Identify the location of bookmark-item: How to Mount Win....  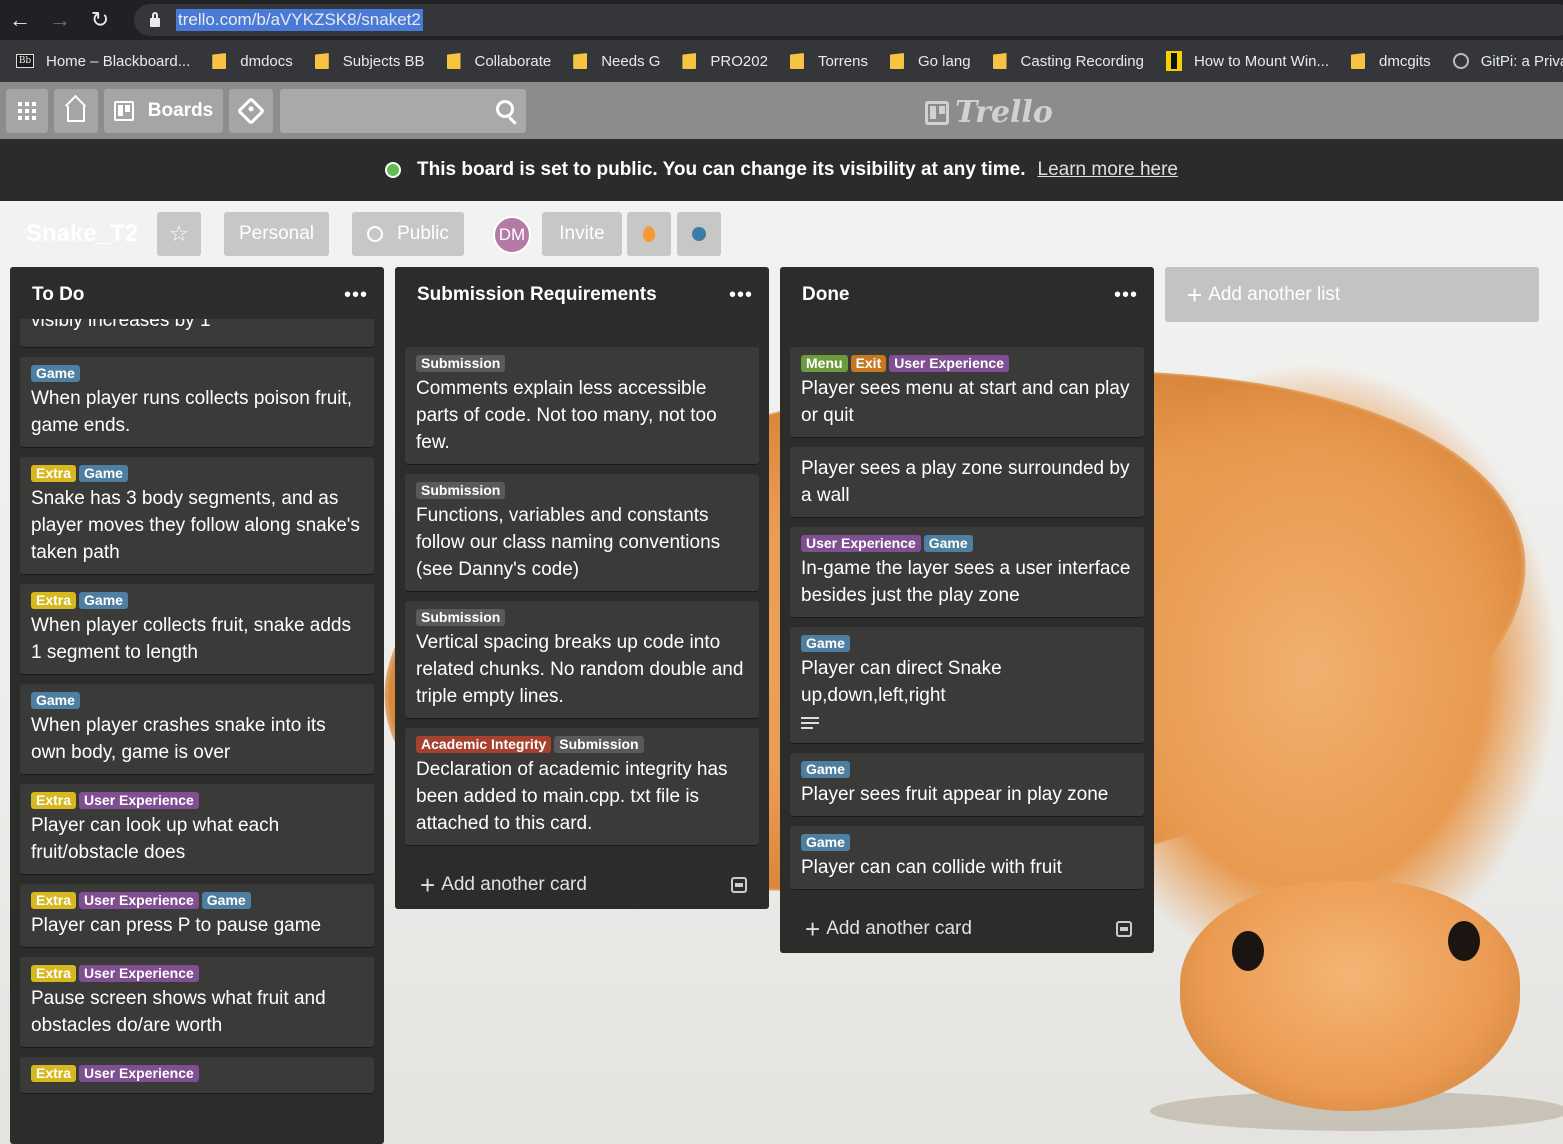
(1247, 61).